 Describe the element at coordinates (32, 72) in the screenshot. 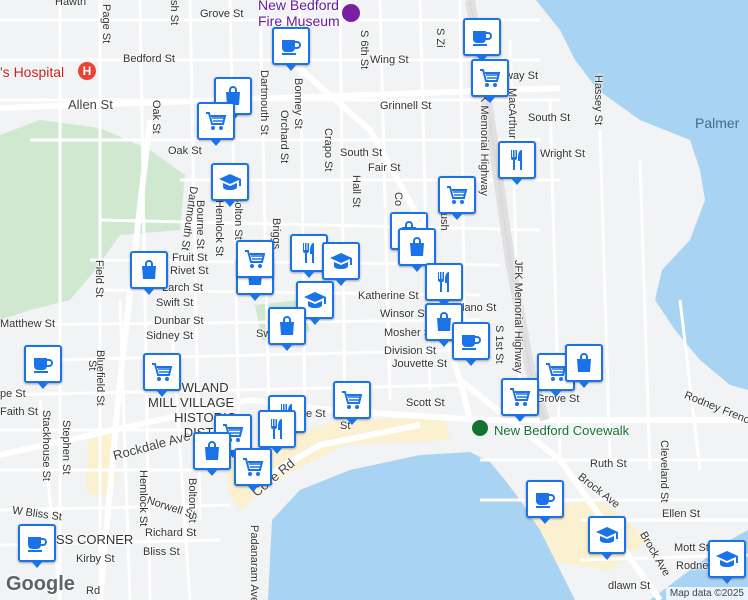

I see `hospital-label: 's Hospital` at that location.